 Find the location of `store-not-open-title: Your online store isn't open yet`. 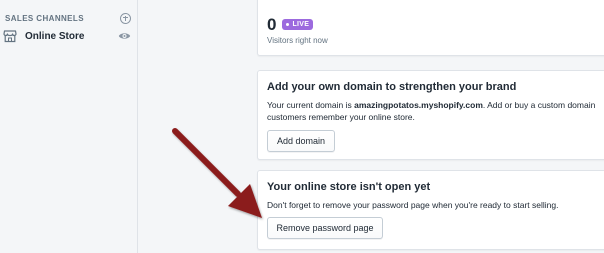

store-not-open-title: Your online store isn't open yet is located at coordinates (349, 187).